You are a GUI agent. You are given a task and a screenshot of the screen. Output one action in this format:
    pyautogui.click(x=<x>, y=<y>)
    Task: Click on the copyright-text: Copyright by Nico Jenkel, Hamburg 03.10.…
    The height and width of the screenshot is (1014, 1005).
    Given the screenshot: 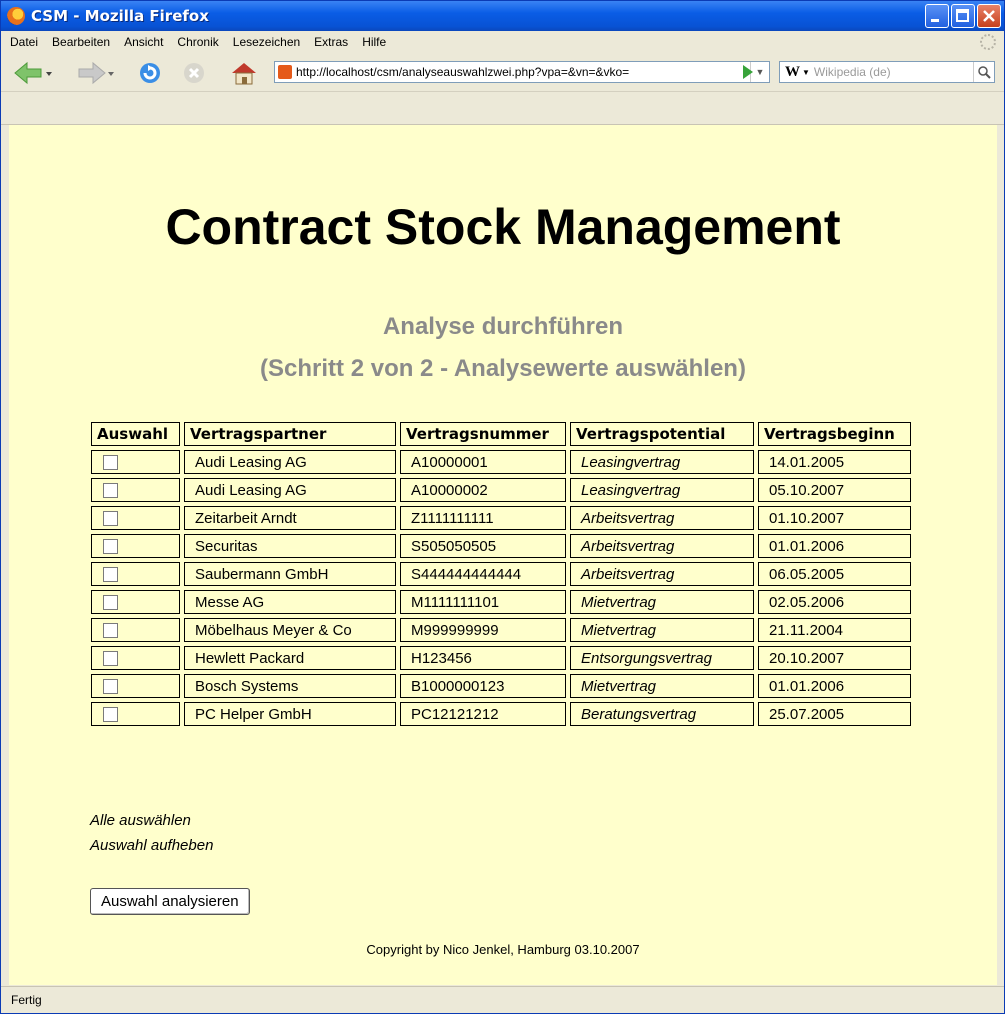 What is the action you would take?
    pyautogui.click(x=503, y=949)
    